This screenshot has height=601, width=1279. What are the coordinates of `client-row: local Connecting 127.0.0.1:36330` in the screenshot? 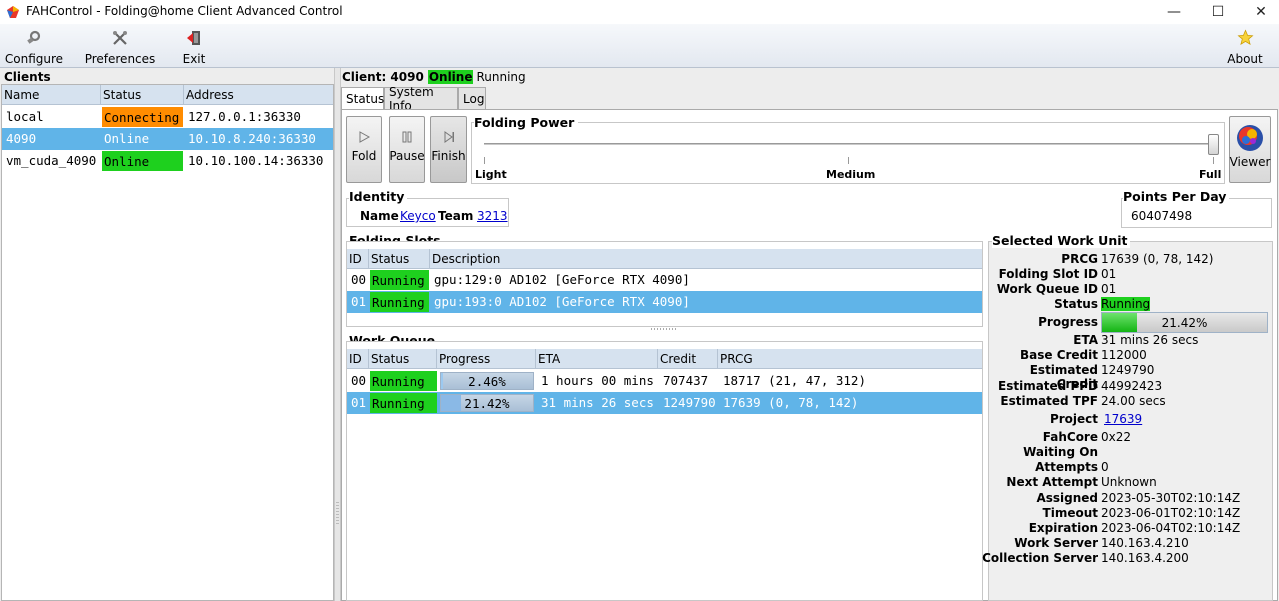 It's located at (167, 117).